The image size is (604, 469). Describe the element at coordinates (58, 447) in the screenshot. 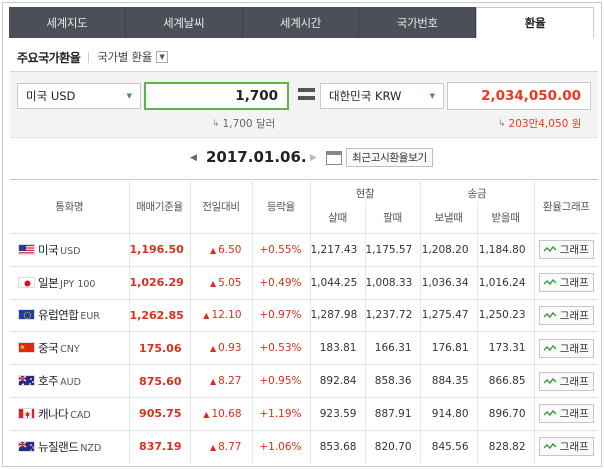

I see `currency-name: 뉴질랜드` at that location.